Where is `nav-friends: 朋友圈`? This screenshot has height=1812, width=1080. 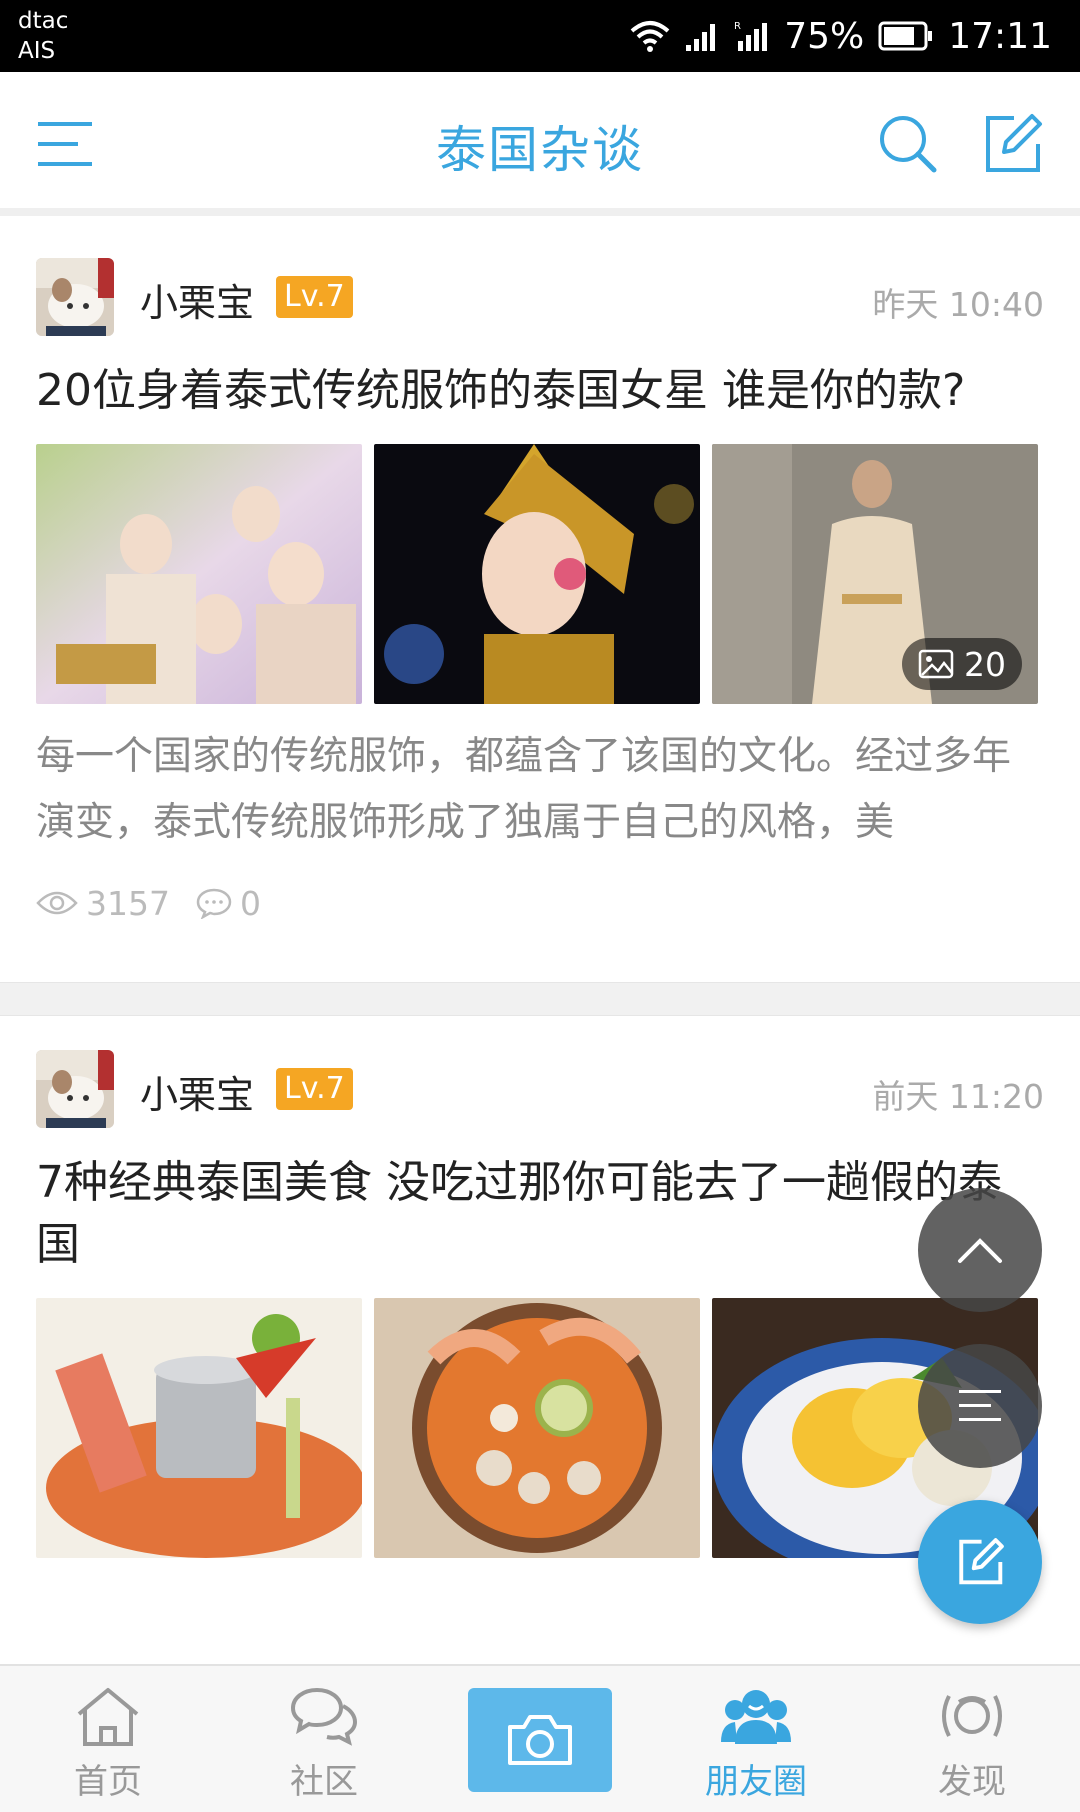 nav-friends: 朋友圈 is located at coordinates (756, 1739).